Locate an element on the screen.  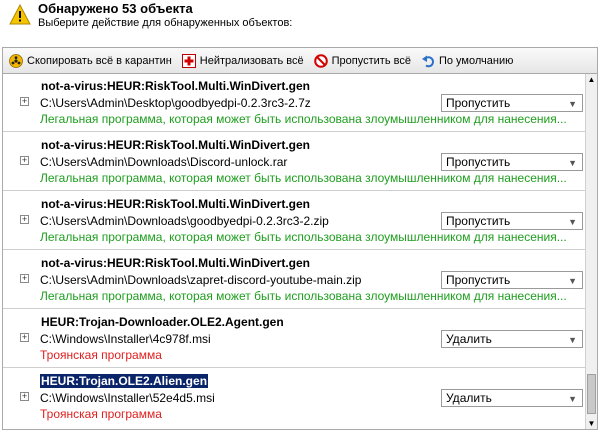
skip-all-button: Пропустить всё is located at coordinates (362, 60).